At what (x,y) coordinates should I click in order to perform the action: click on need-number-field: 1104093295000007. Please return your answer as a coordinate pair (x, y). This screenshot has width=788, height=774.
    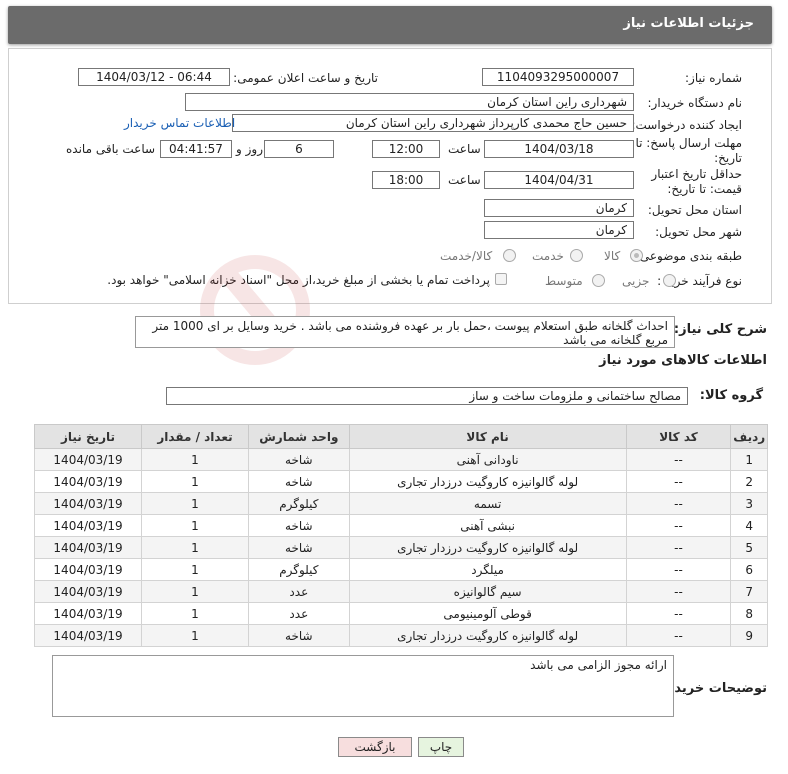
    Looking at the image, I should click on (558, 77).